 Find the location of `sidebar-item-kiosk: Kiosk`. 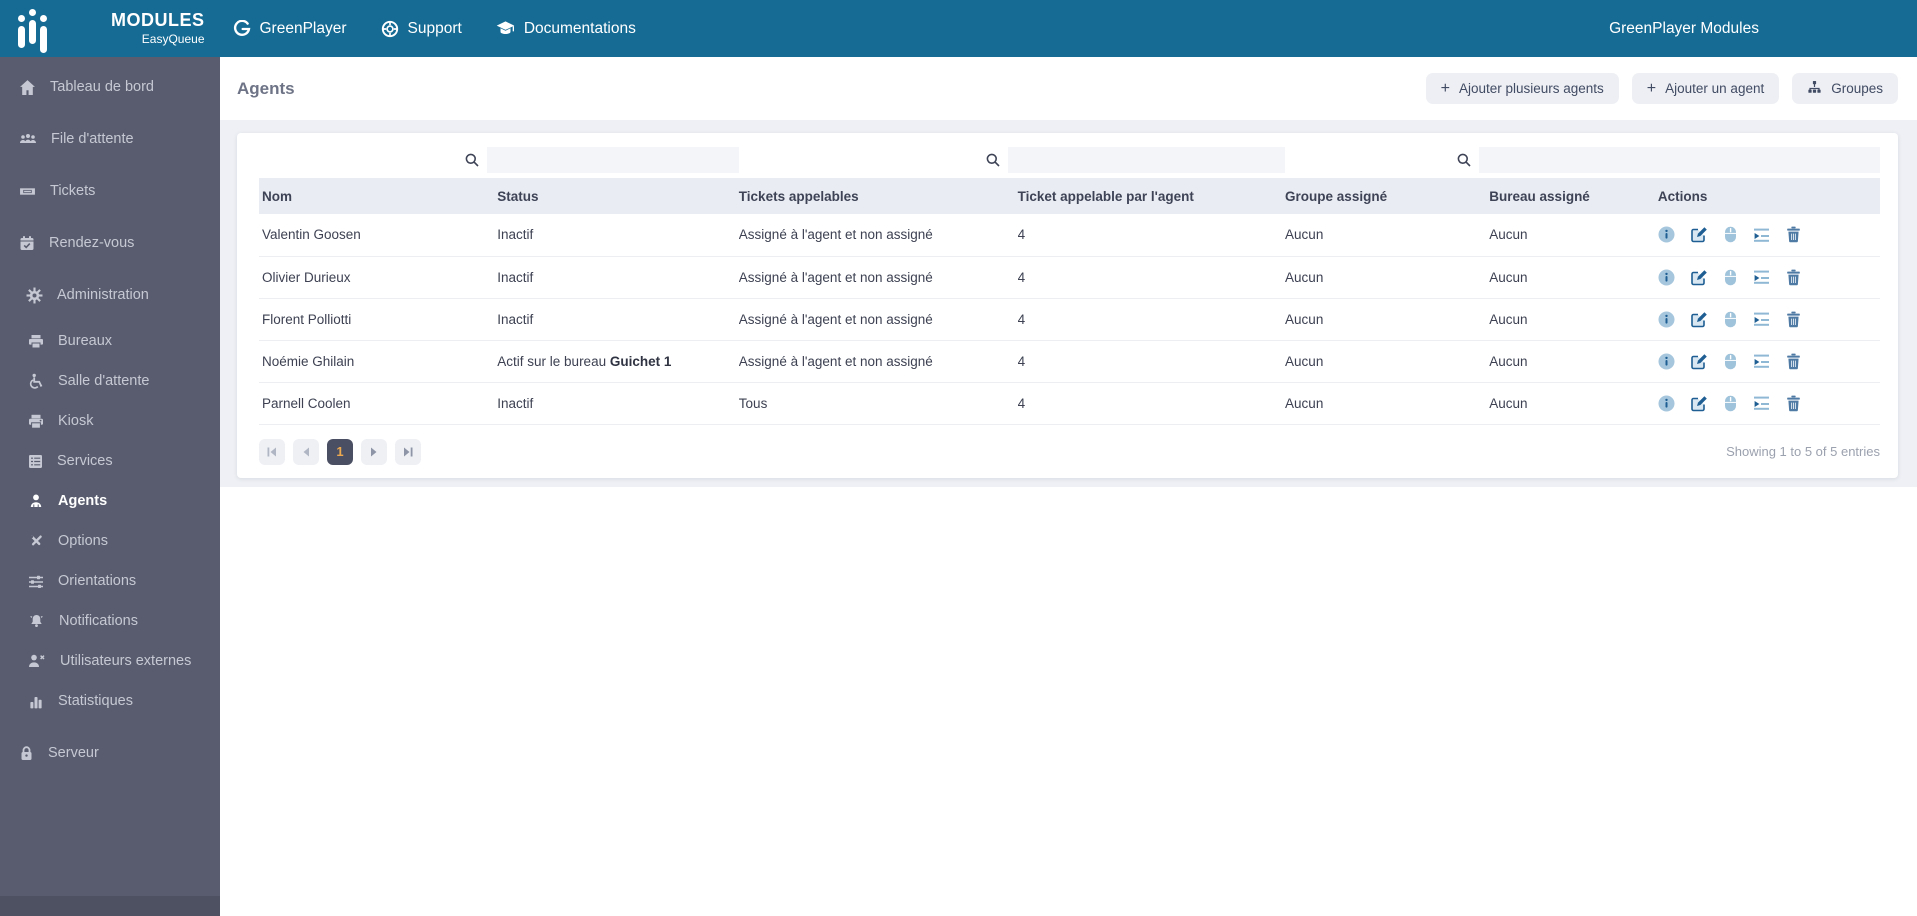

sidebar-item-kiosk: Kiosk is located at coordinates (110, 421).